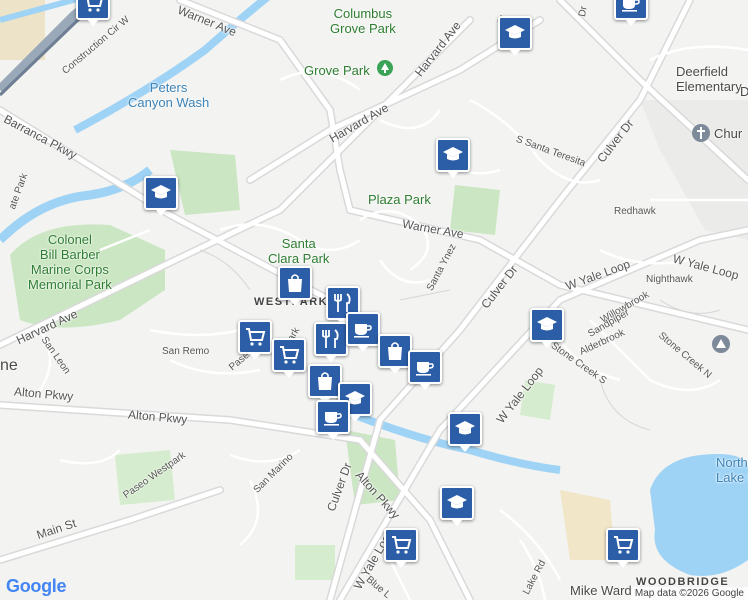  Describe the element at coordinates (385, 68) in the screenshot. I see `tree-icon` at that location.